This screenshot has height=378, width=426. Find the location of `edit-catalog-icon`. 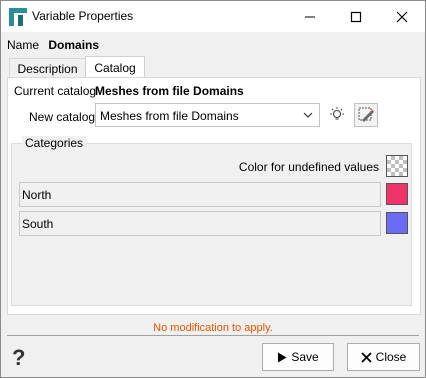

edit-catalog-icon is located at coordinates (366, 114).